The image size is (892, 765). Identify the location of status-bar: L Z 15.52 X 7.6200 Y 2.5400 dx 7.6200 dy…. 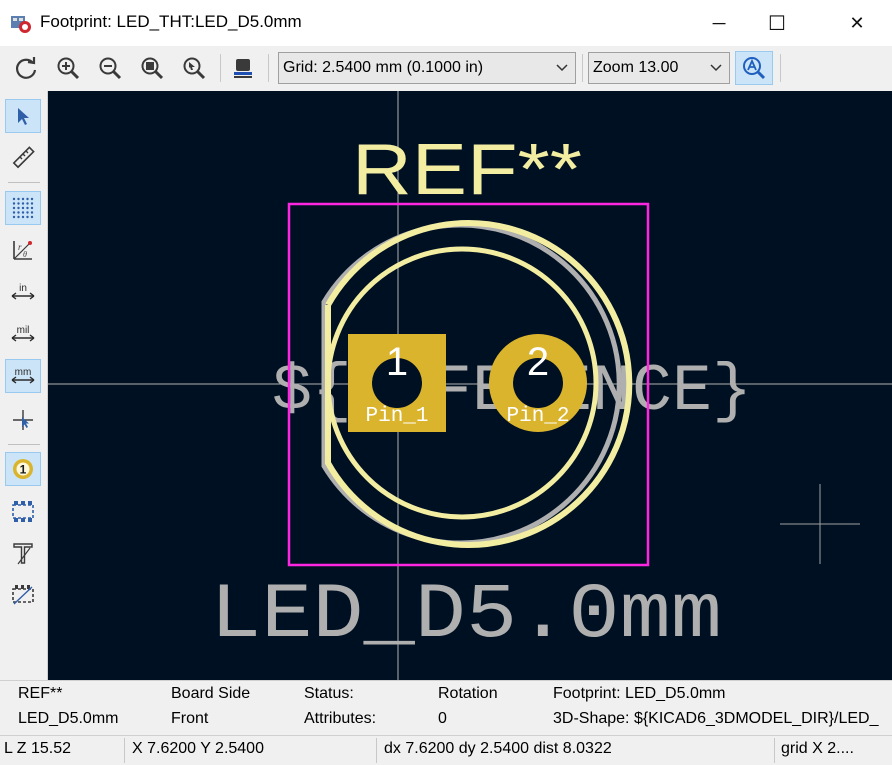
(446, 750).